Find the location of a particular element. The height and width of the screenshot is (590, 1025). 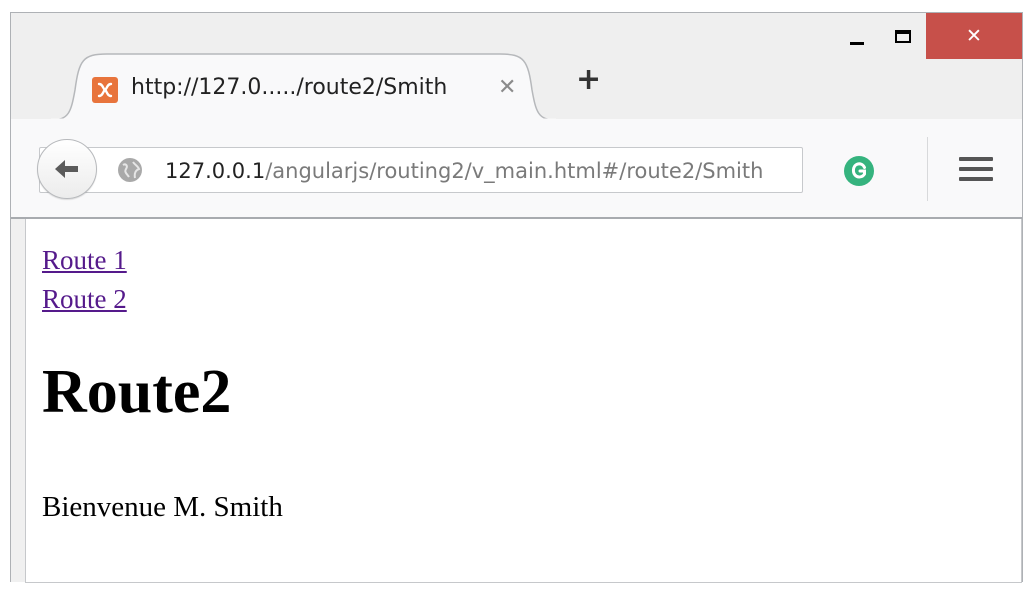

maximize-button is located at coordinates (903, 36).